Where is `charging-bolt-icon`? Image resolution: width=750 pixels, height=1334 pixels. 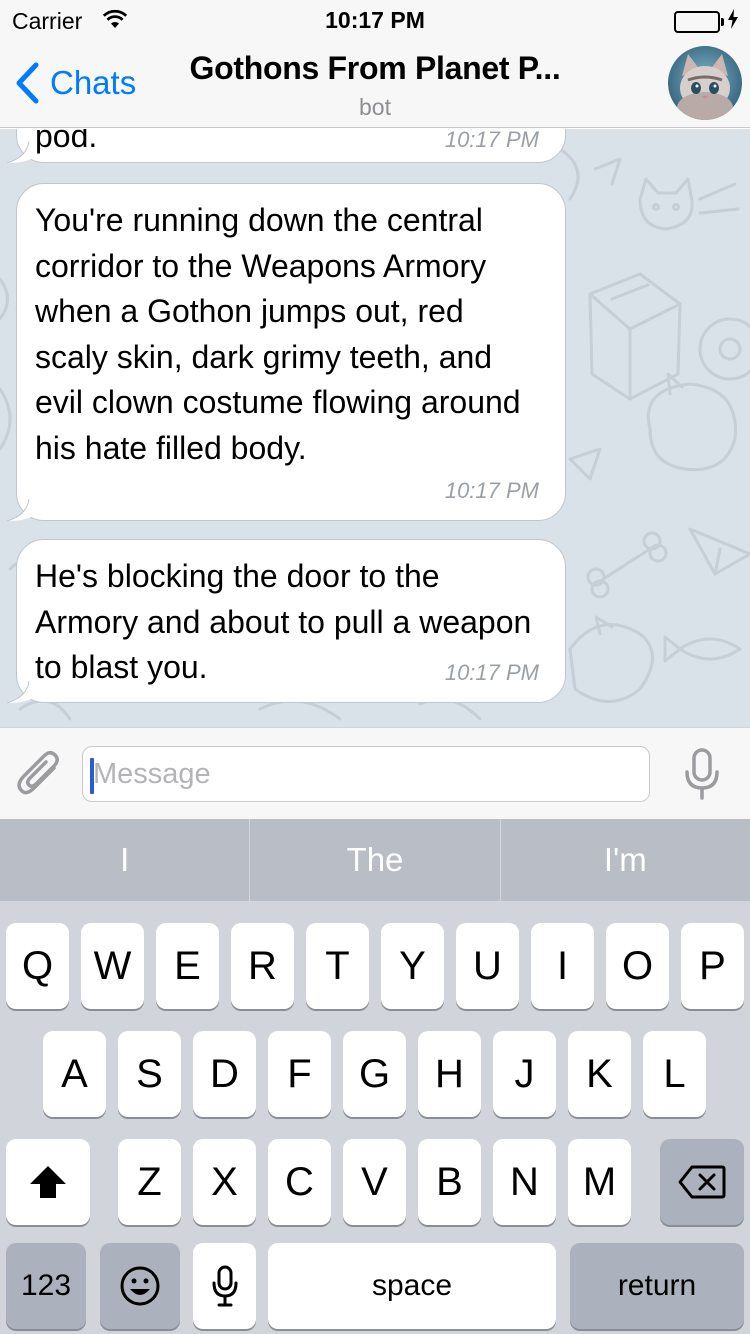
charging-bolt-icon is located at coordinates (733, 21).